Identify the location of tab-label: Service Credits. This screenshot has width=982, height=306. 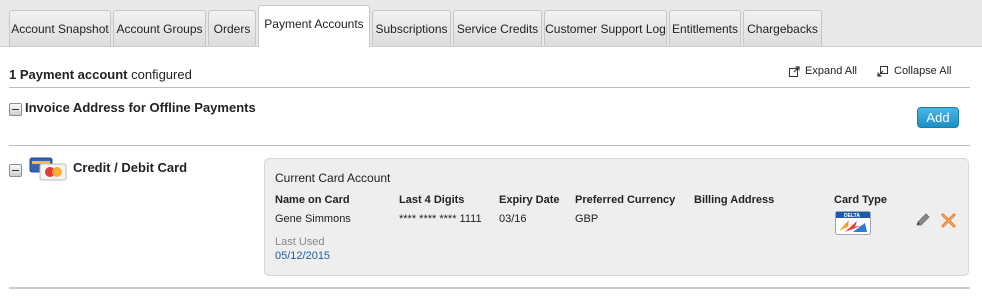
(497, 28).